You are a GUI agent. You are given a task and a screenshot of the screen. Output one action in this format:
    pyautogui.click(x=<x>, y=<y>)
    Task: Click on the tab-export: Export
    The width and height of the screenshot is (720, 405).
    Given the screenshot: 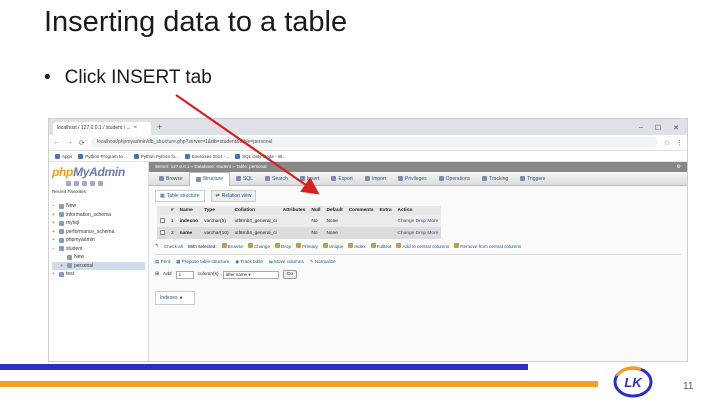 What is the action you would take?
    pyautogui.click(x=341, y=179)
    